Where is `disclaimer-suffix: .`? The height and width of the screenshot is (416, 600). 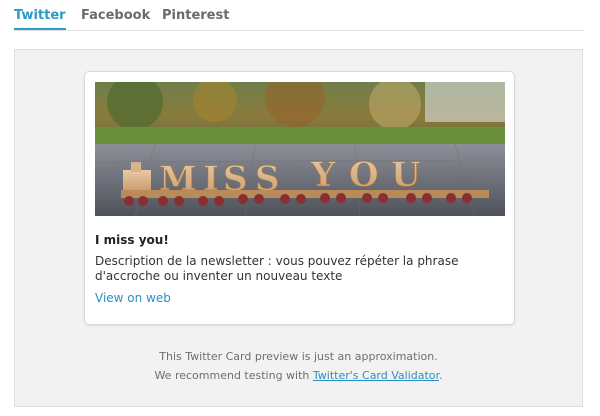
disclaimer-suffix: . is located at coordinates (441, 375).